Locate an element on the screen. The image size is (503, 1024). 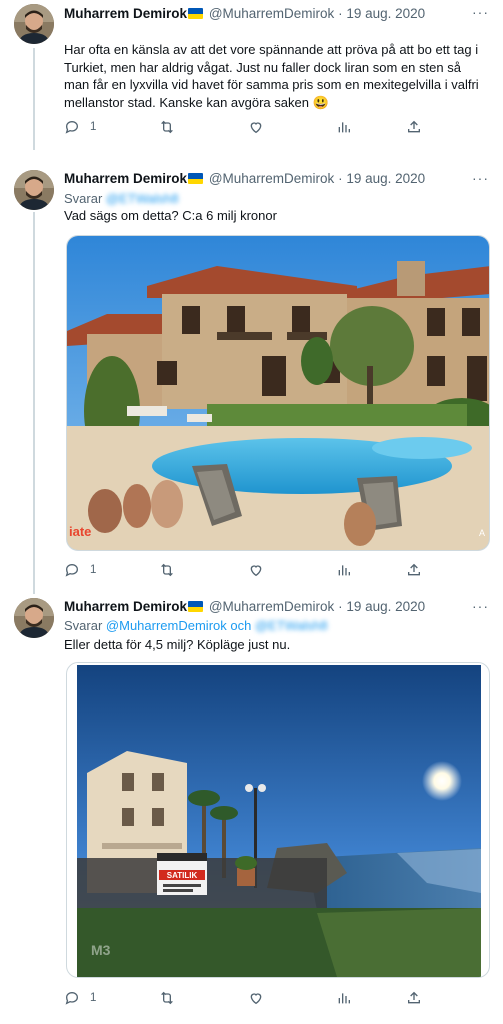
watermark-text: M3 is located at coordinates (101, 950).